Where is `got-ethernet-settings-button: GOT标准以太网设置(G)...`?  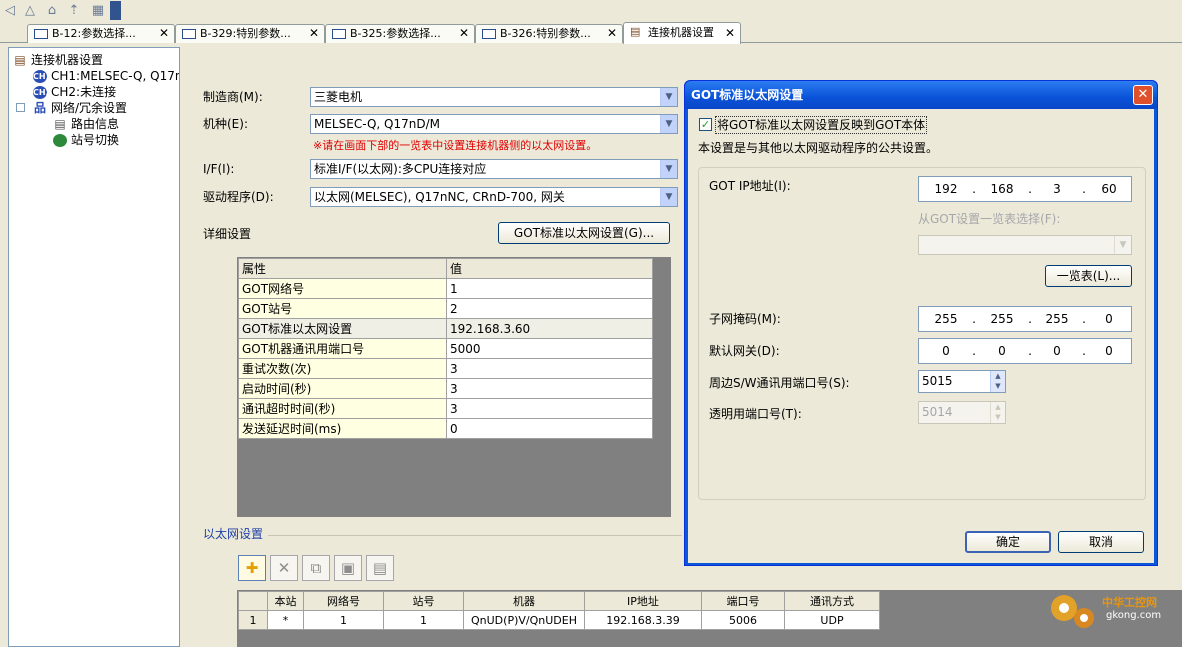
got-ethernet-settings-button: GOT标准以太网设置(G)... is located at coordinates (584, 233).